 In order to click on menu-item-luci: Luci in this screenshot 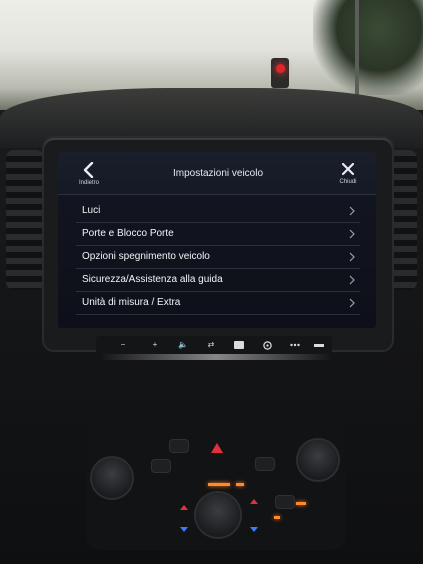, I will do `click(218, 211)`.